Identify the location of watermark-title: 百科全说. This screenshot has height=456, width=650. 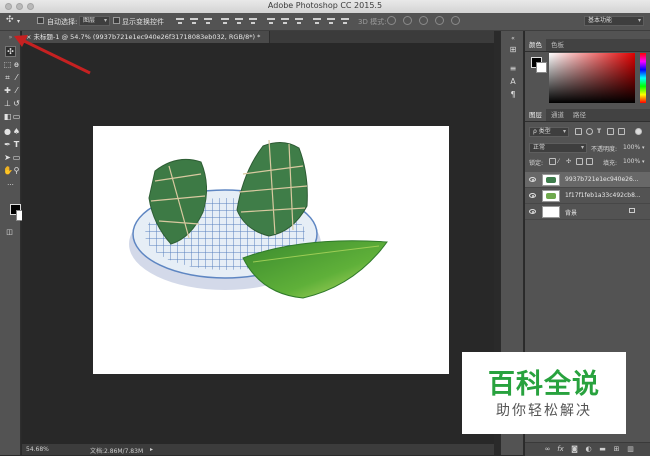
(544, 384).